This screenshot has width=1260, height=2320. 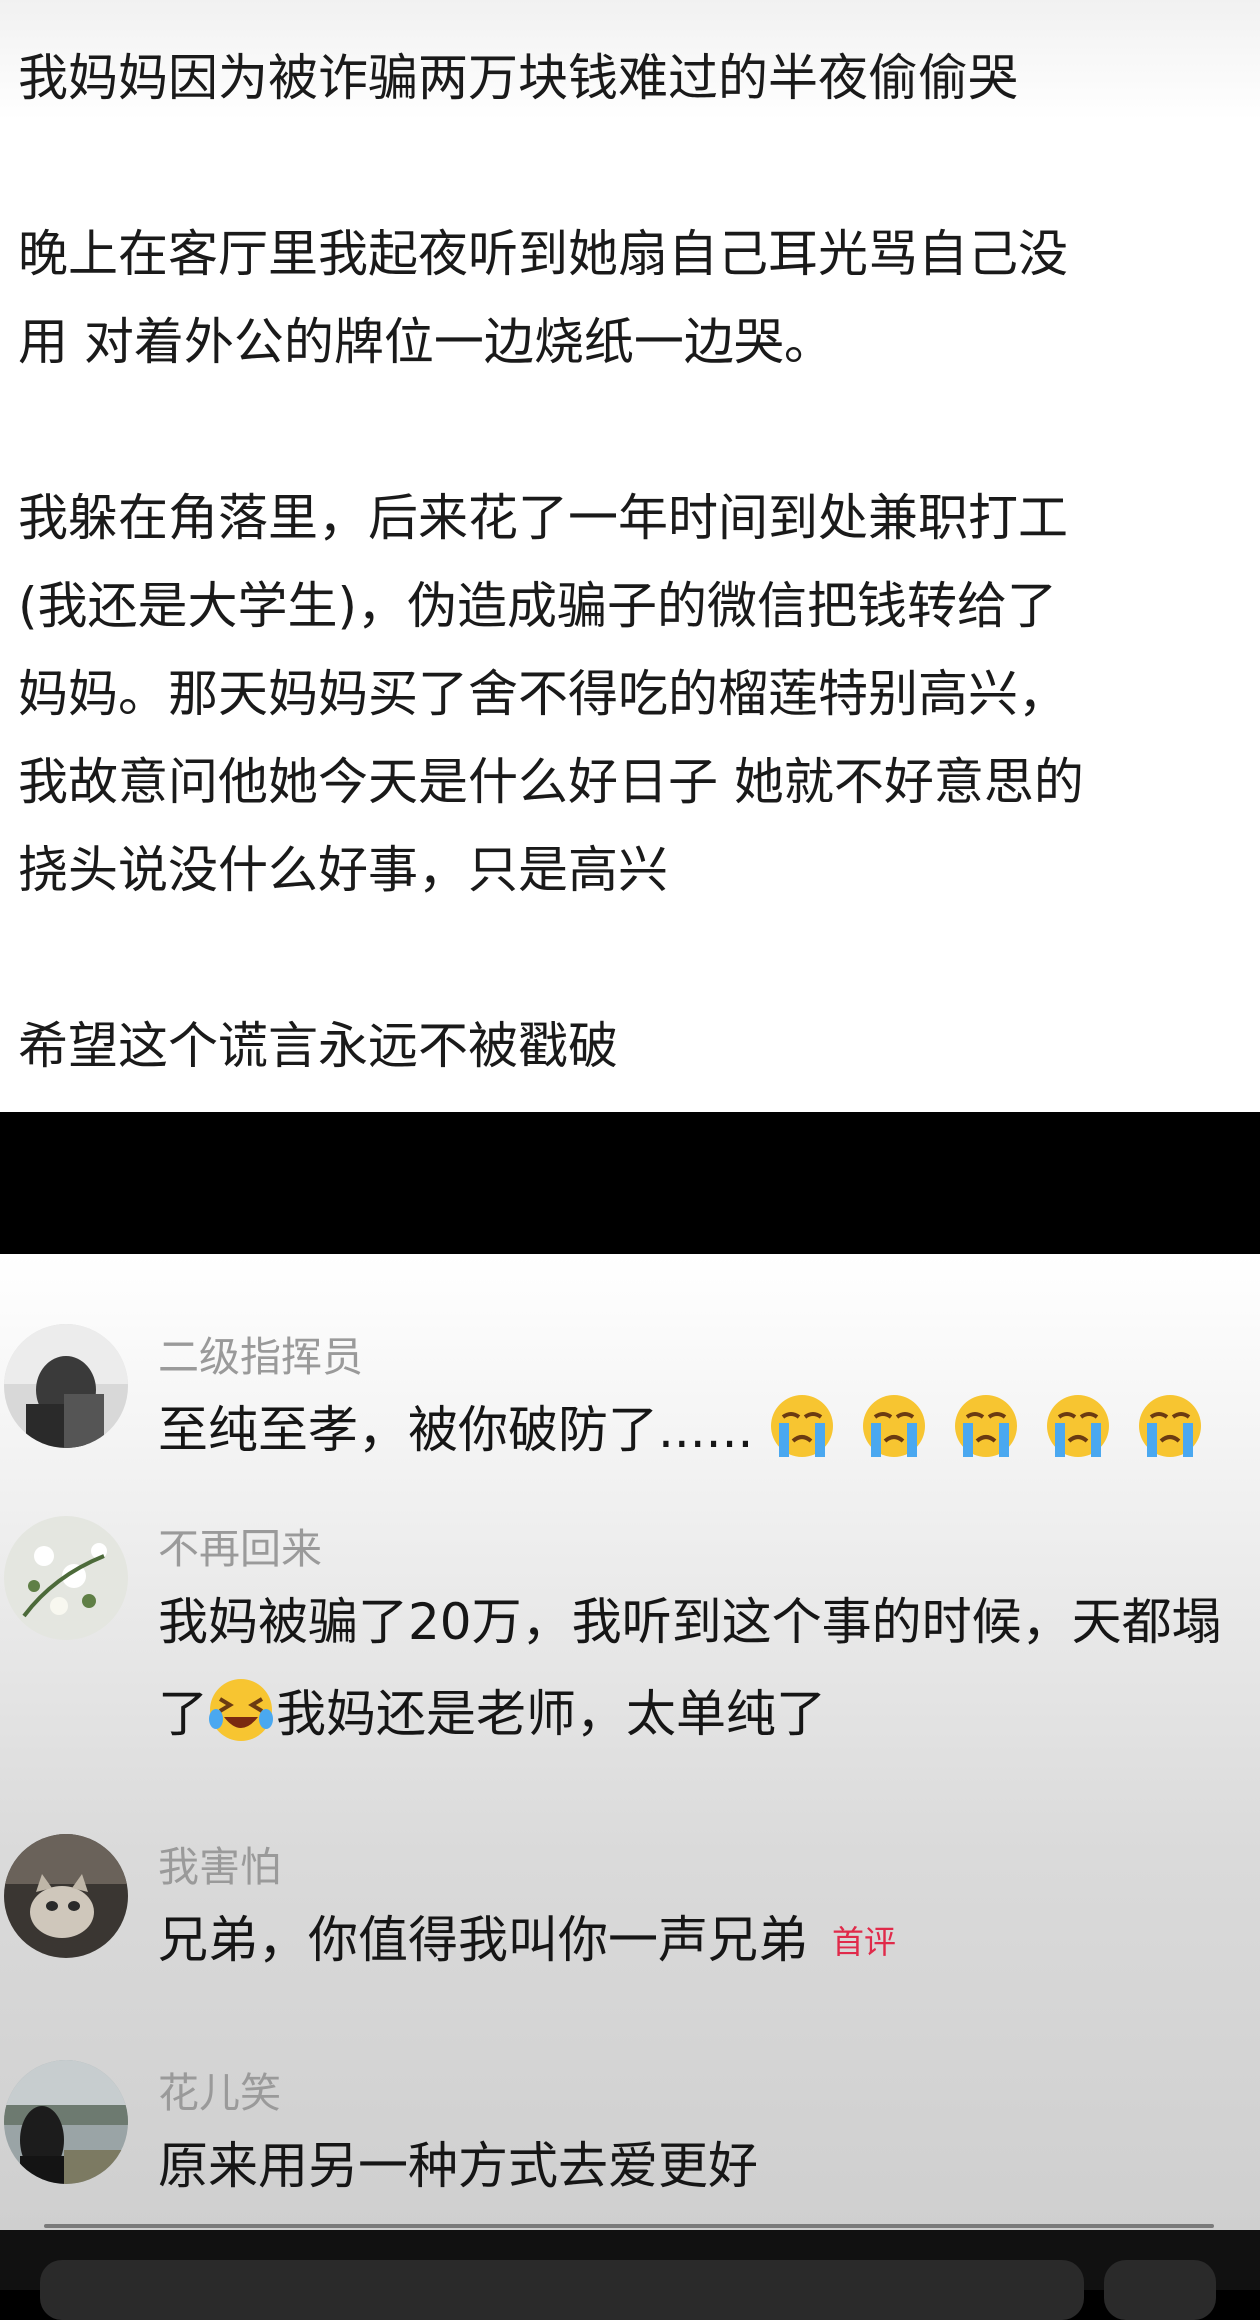 I want to click on comment-username: 二级指挥员, so click(x=260, y=1357).